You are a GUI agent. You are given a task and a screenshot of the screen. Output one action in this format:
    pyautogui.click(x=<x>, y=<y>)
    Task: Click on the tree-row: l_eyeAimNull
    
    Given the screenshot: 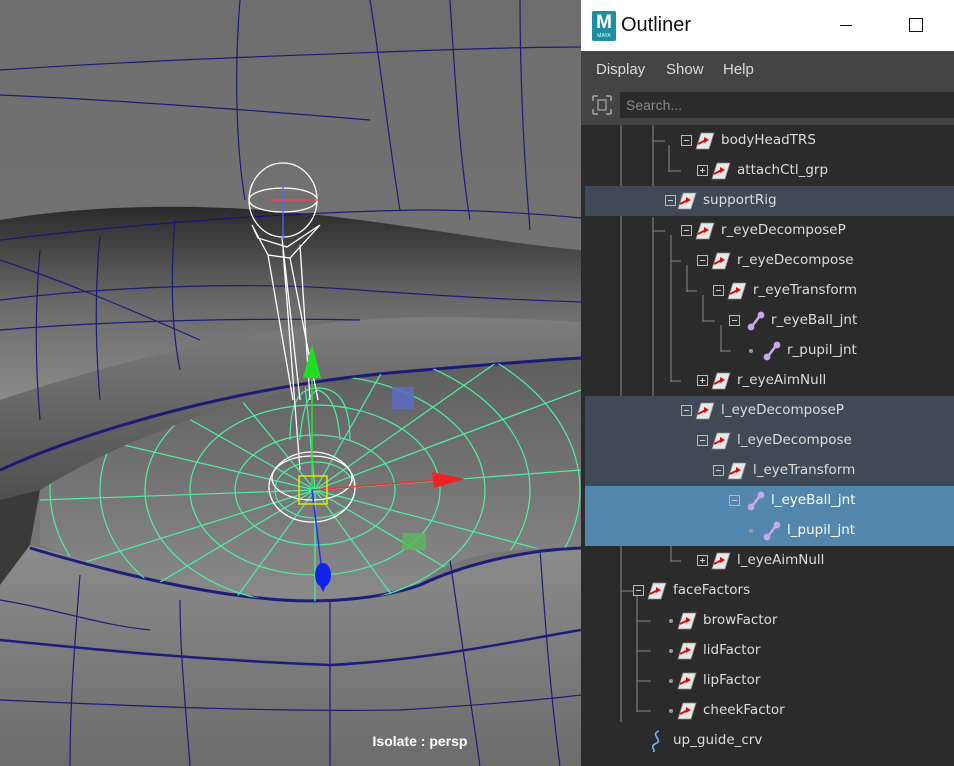 What is the action you would take?
    pyautogui.click(x=769, y=561)
    